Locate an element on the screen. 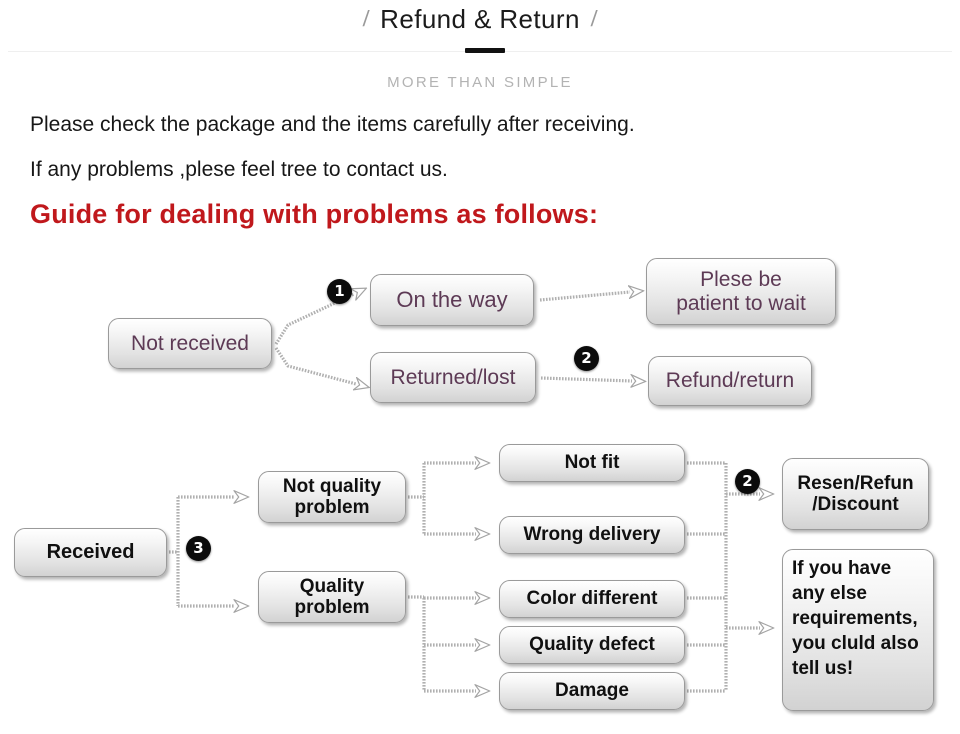 This screenshot has height=734, width=960. node-label: Not fit is located at coordinates (592, 463).